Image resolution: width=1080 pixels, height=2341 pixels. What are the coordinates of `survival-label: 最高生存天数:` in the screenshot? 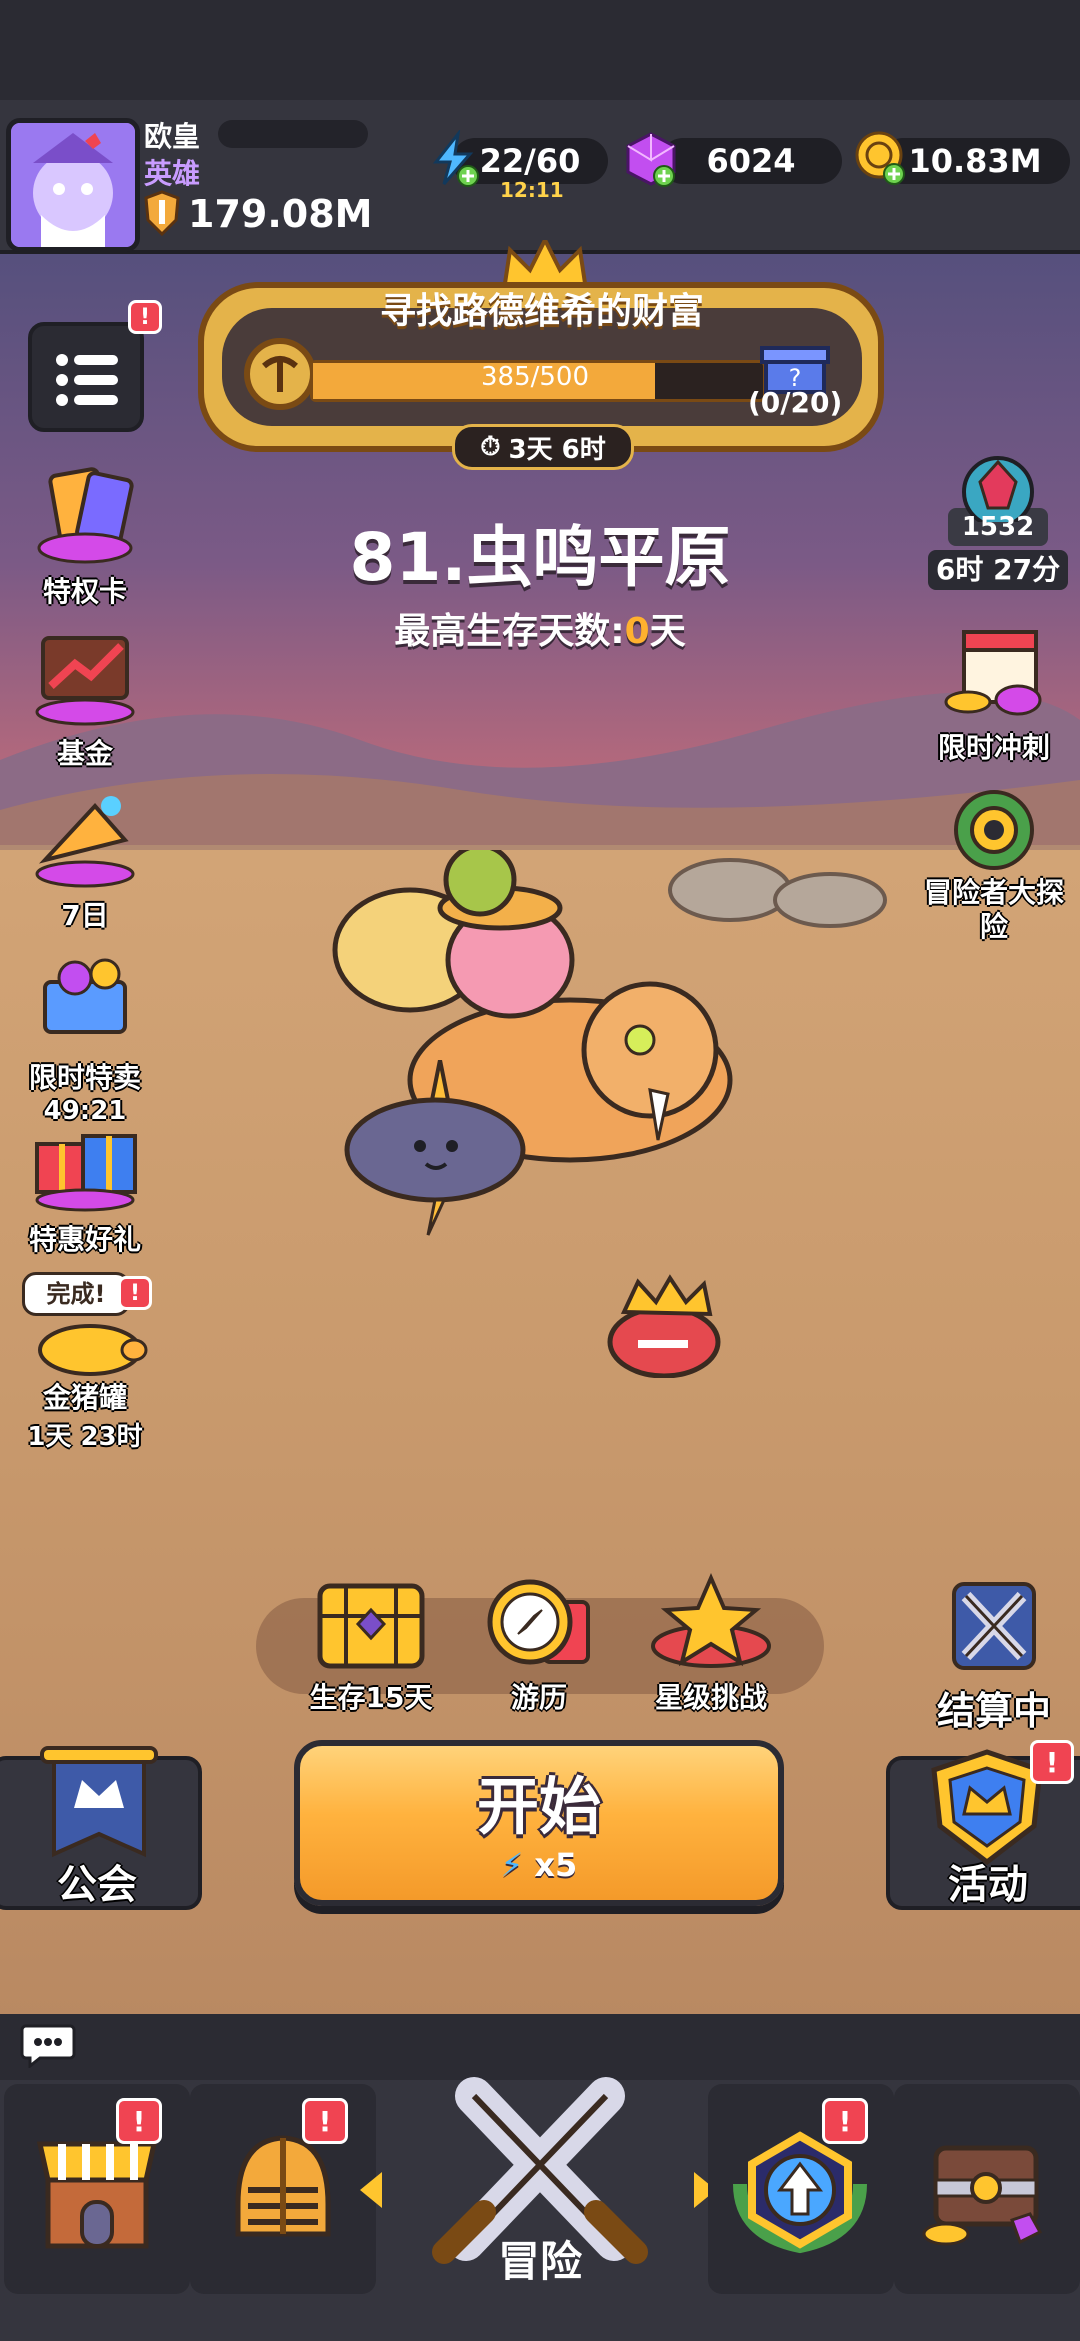 It's located at (509, 631).